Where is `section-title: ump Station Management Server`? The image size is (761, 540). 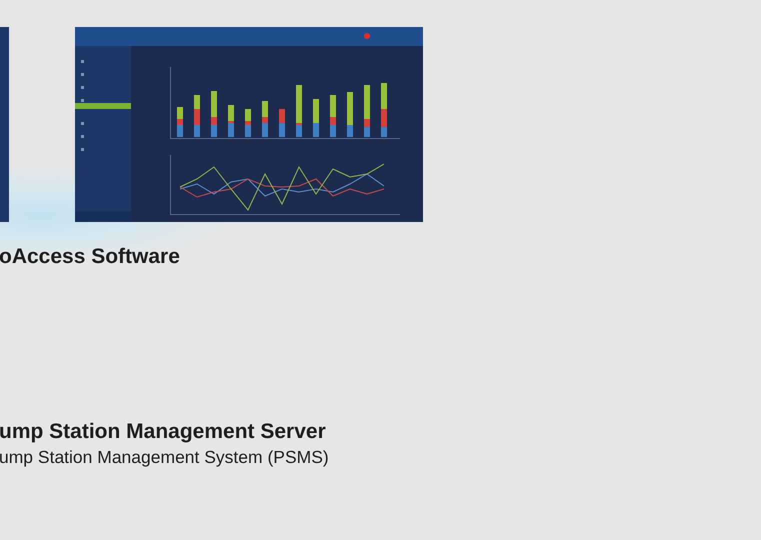
section-title: ump Station Management Server is located at coordinates (163, 432).